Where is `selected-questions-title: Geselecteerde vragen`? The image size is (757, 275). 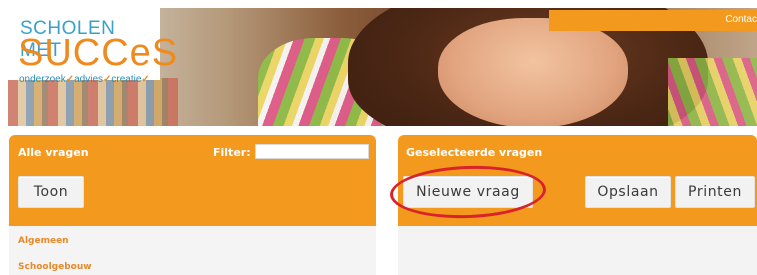
selected-questions-title: Geselecteerde vragen is located at coordinates (474, 152).